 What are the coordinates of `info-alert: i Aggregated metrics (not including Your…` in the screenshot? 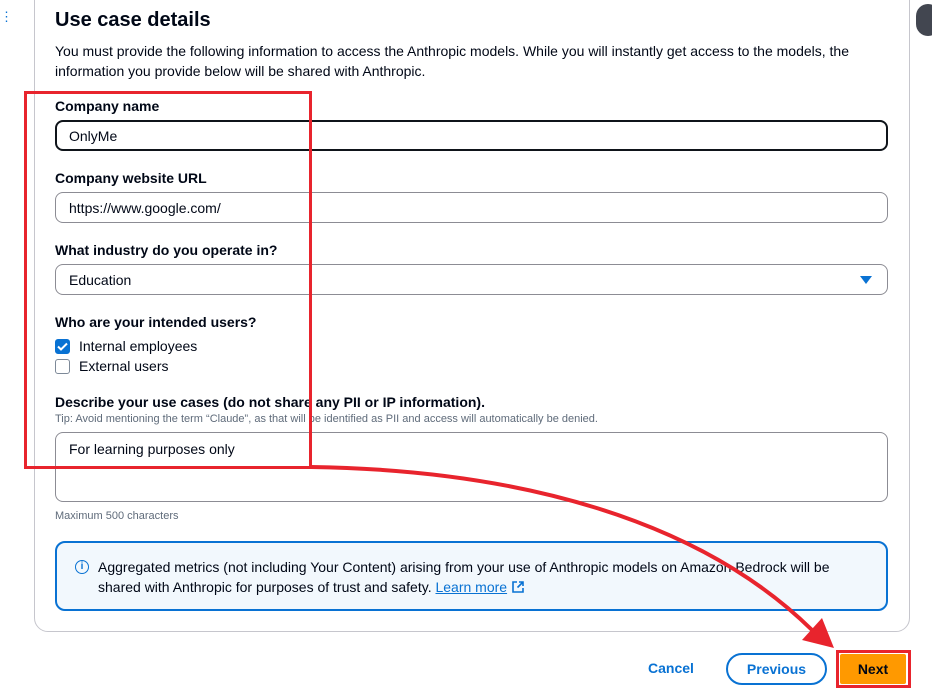 It's located at (471, 576).